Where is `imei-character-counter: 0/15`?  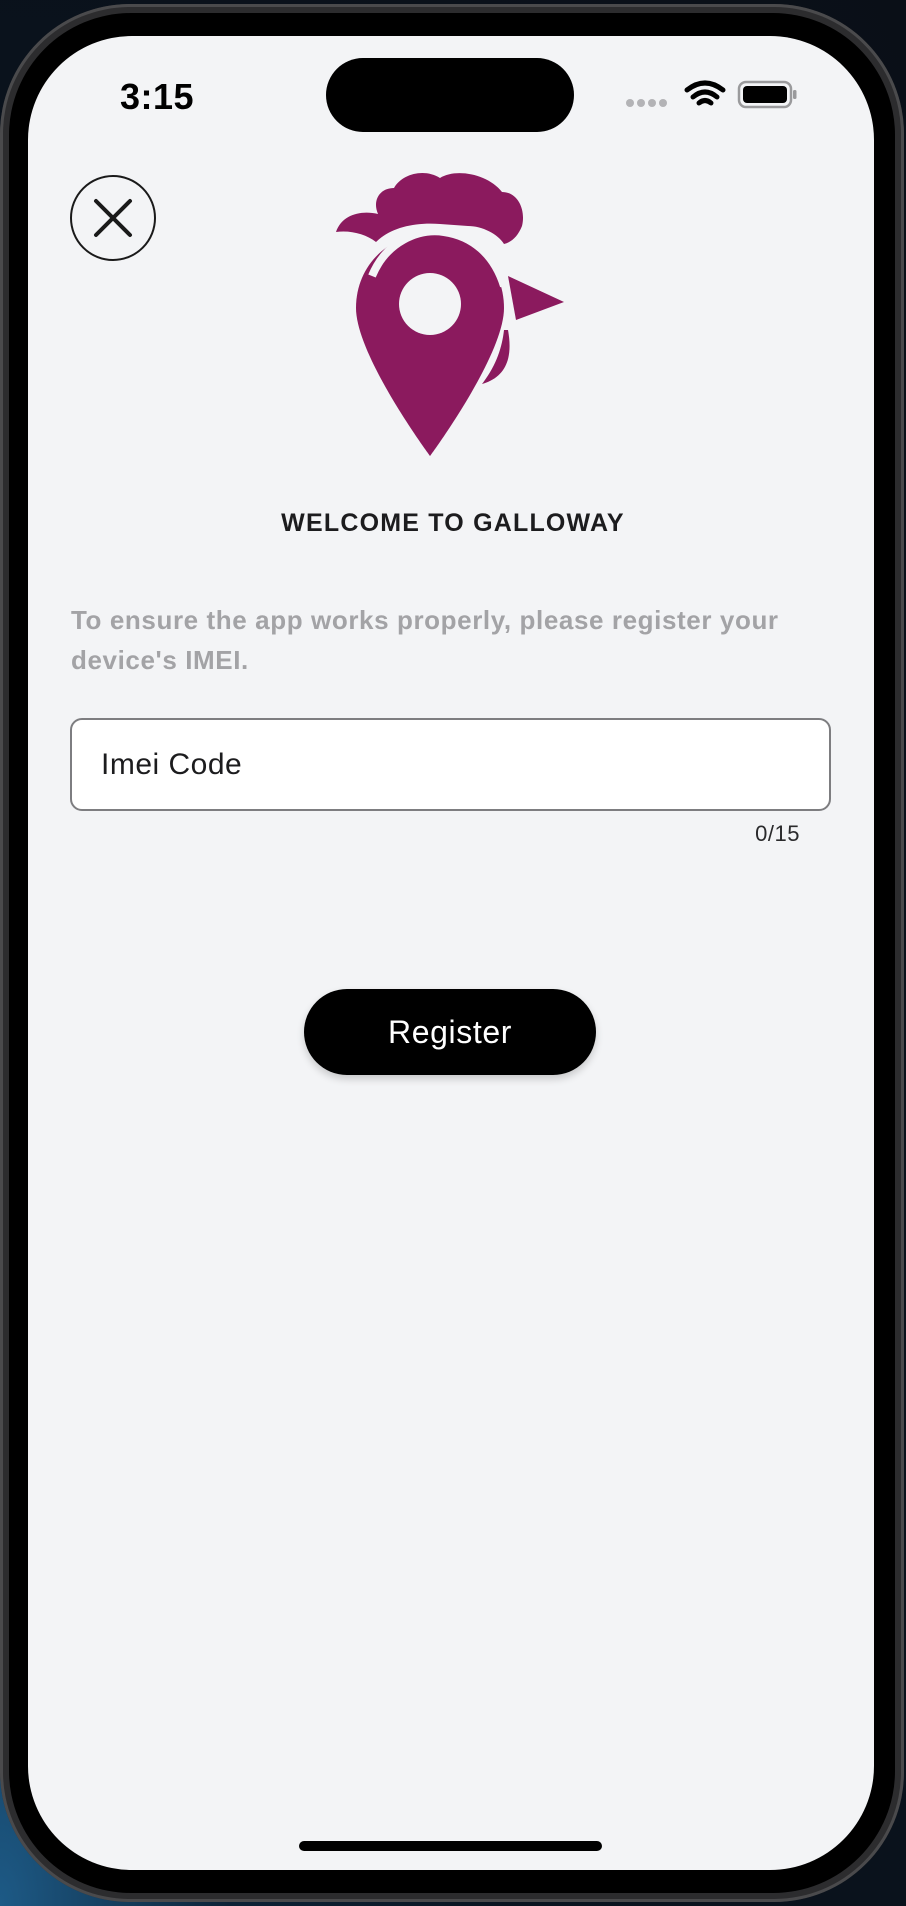 imei-character-counter: 0/15 is located at coordinates (777, 833).